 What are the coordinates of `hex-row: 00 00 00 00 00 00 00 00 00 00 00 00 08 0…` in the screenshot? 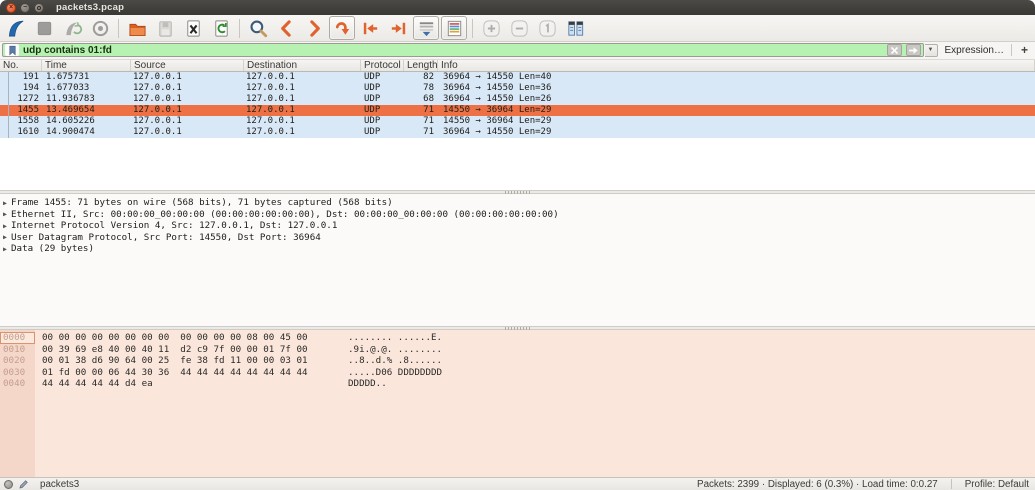 It's located at (538, 338).